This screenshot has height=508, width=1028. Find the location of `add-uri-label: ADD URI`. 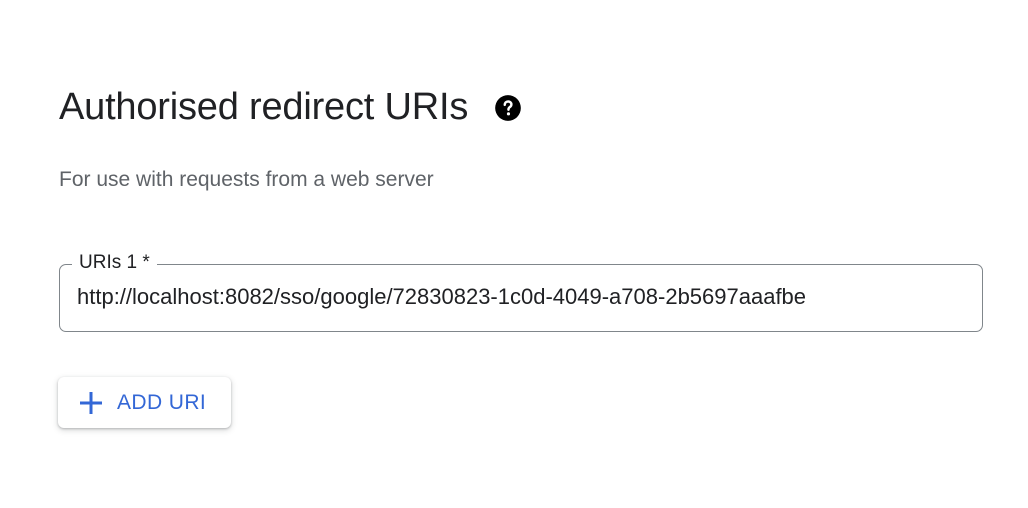

add-uri-label: ADD URI is located at coordinates (162, 402).